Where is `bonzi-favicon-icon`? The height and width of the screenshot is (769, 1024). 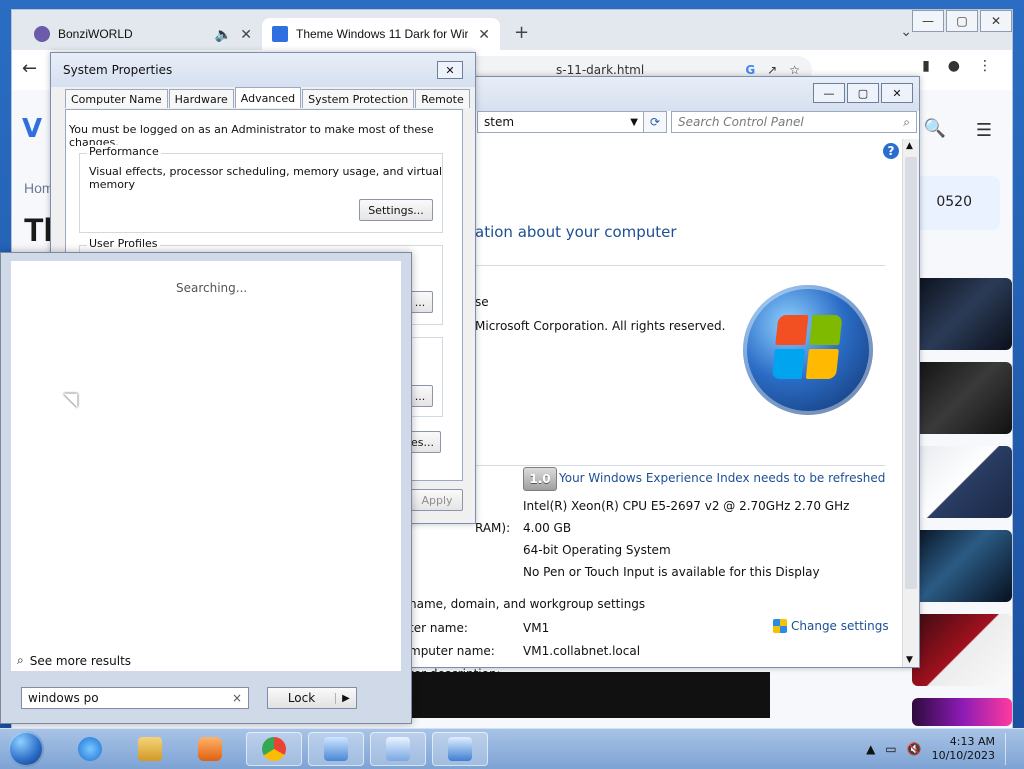 bonzi-favicon-icon is located at coordinates (42, 34).